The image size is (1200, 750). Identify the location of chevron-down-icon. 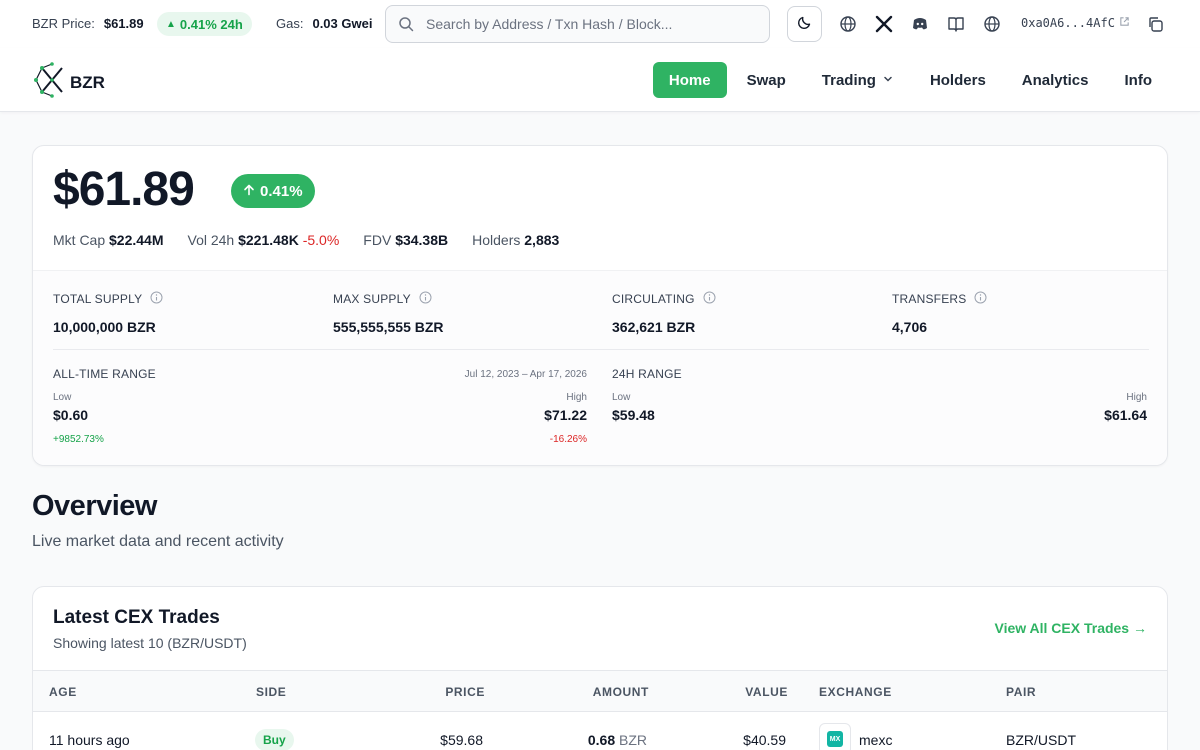
(888, 80).